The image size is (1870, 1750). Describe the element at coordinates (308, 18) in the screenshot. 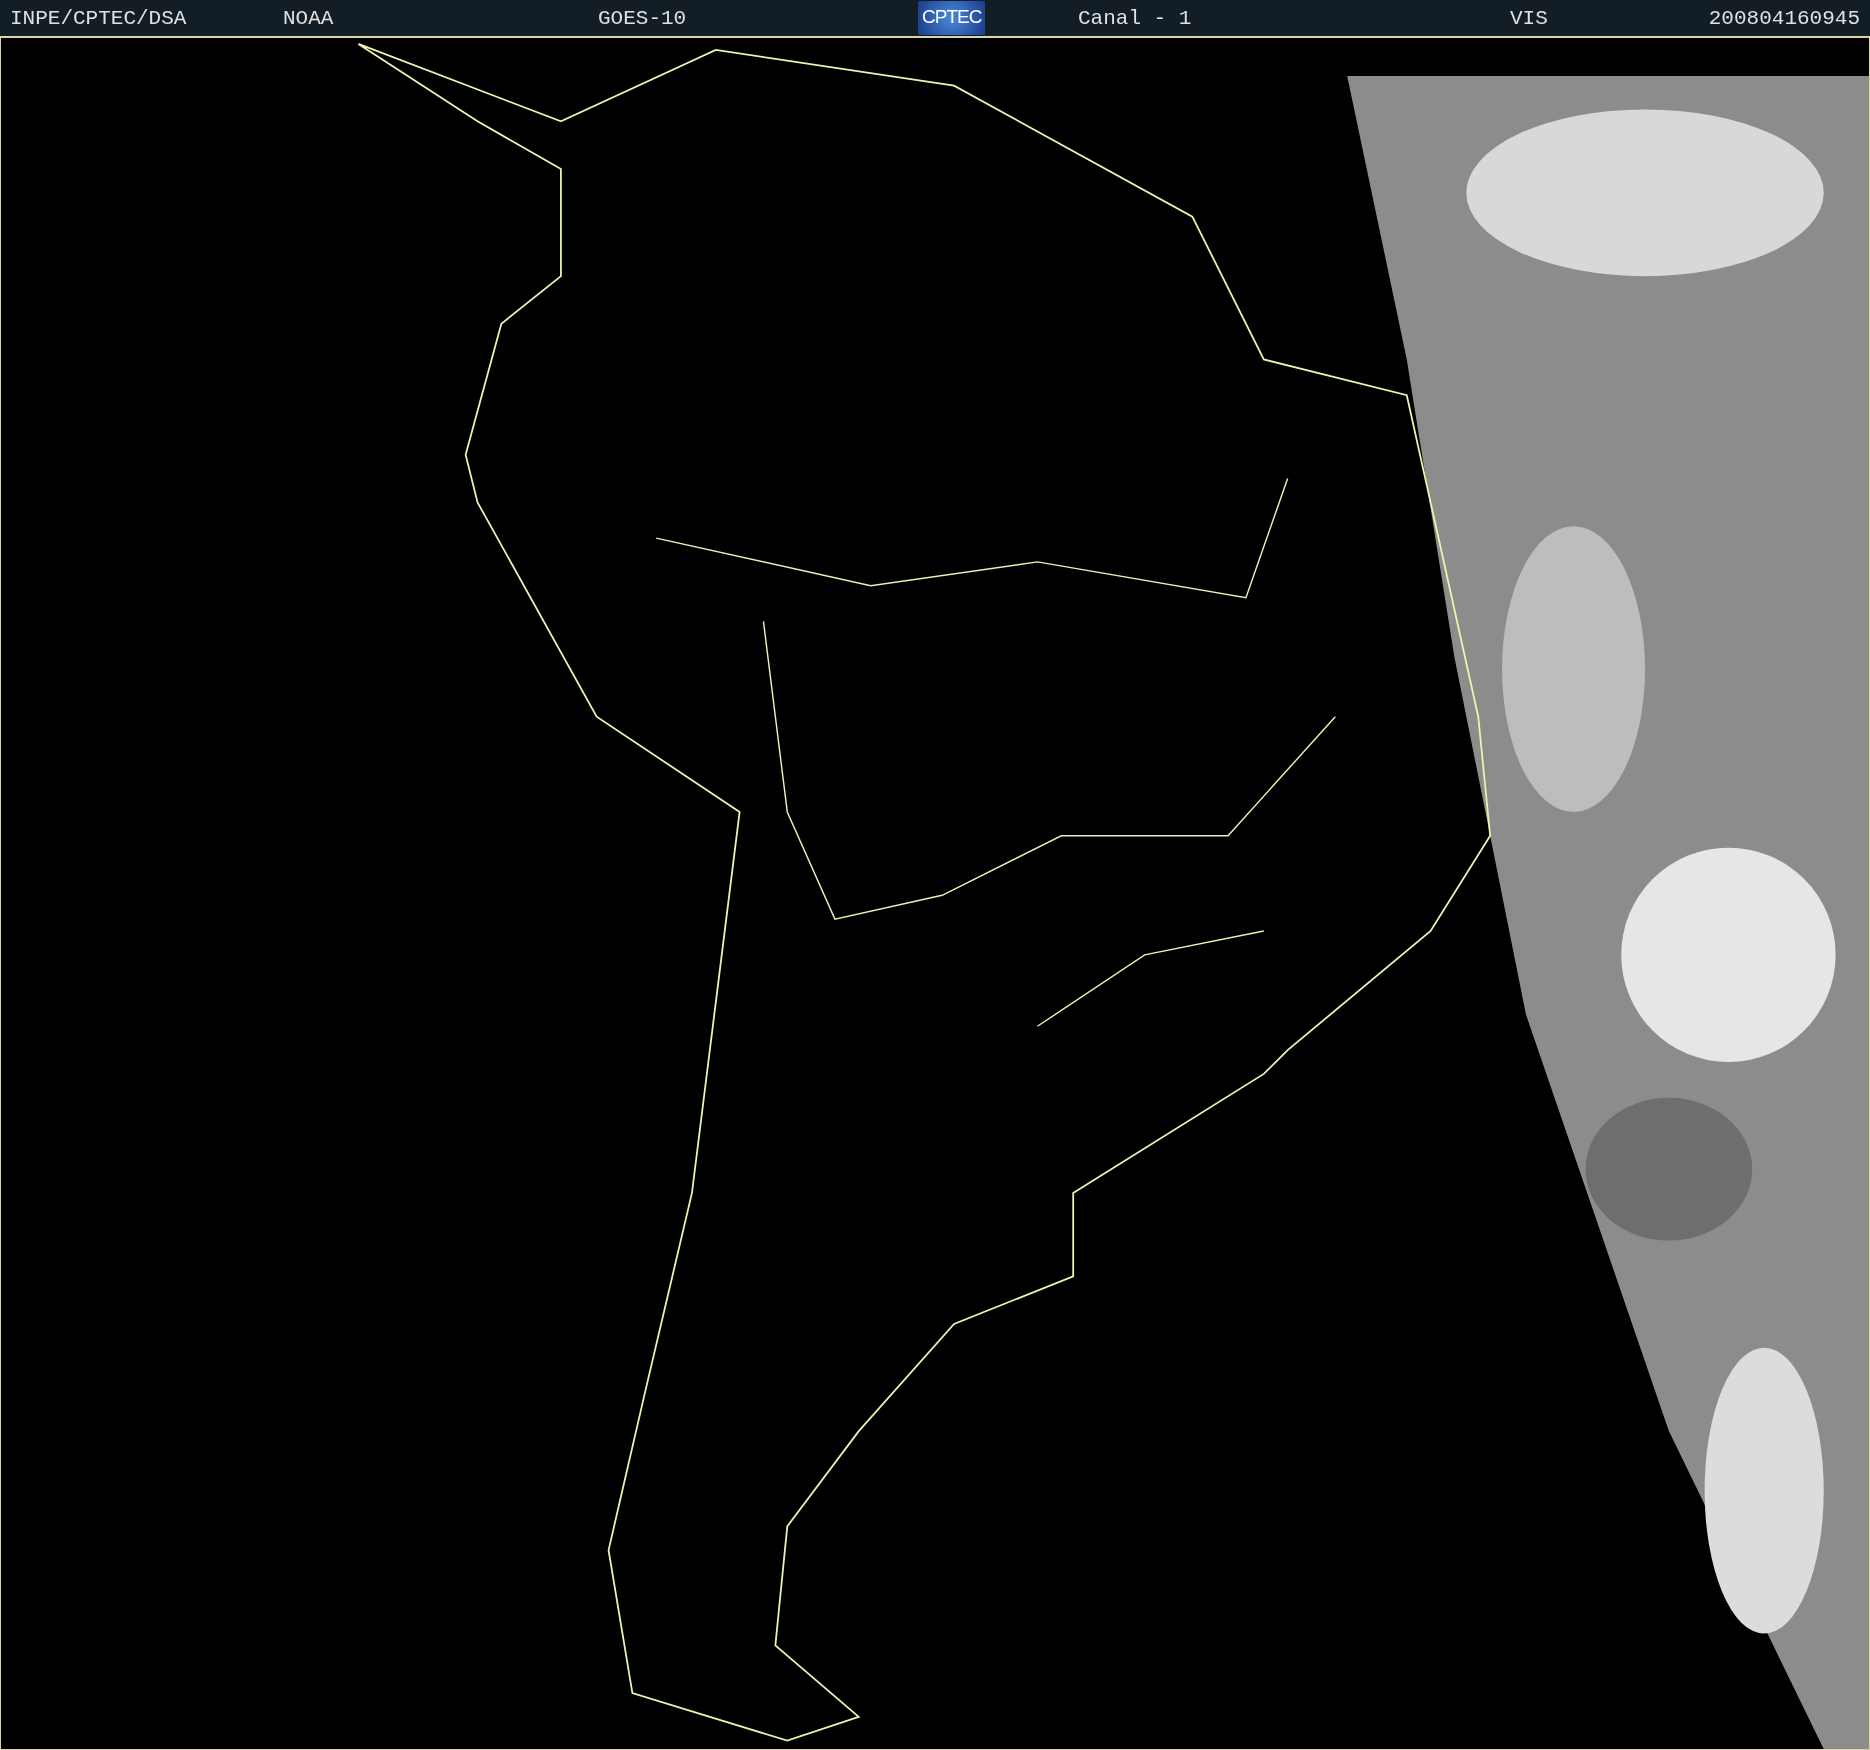

I see `header-label: NOAA` at that location.